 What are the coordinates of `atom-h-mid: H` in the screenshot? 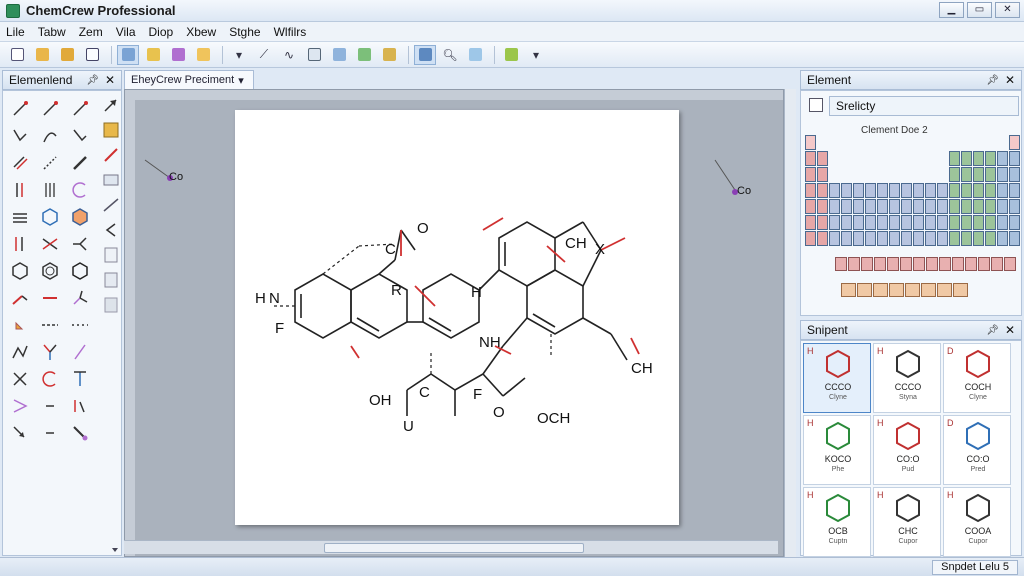 It's located at (476, 292).